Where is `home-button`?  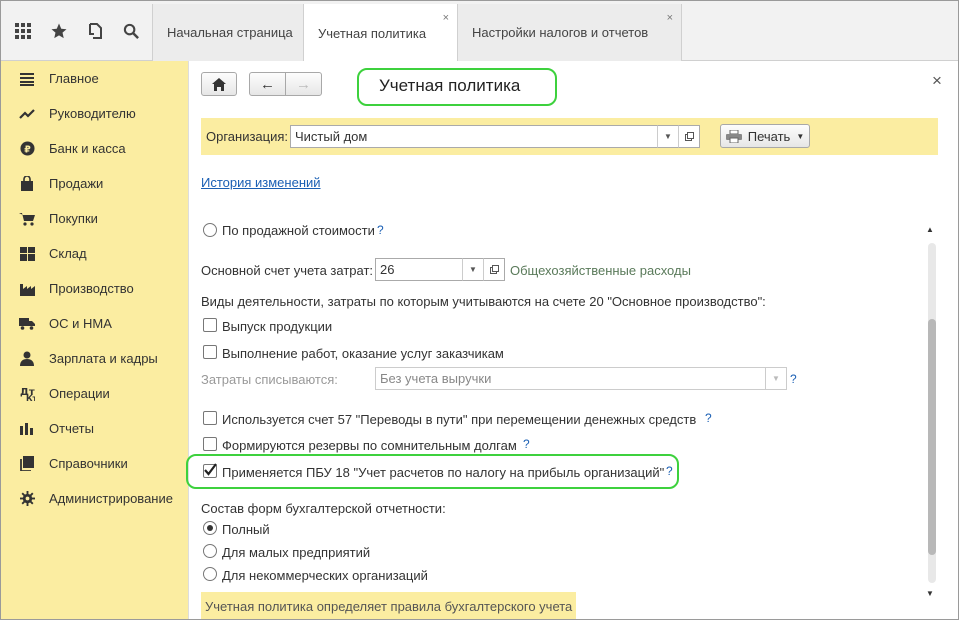 home-button is located at coordinates (219, 84).